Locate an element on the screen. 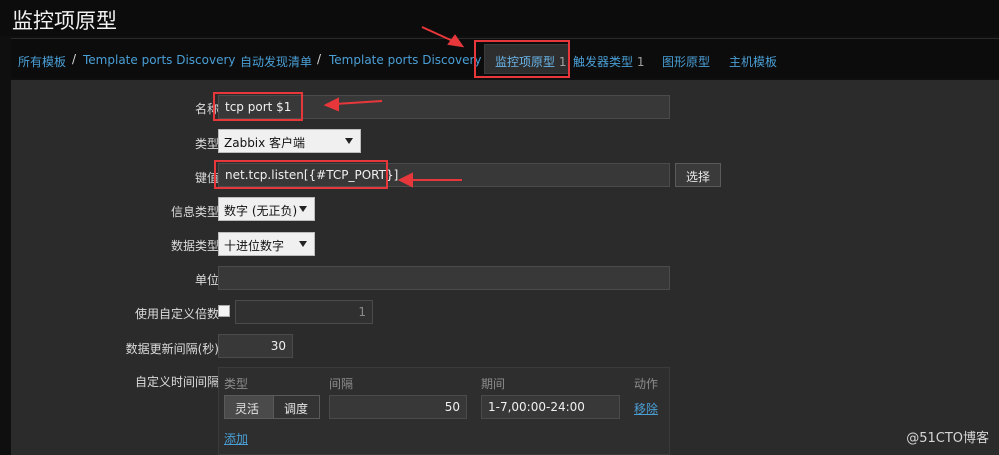 Image resolution: width=999 pixels, height=455 pixels. custom-multiplier-label: 使用自定义倍数 is located at coordinates (176, 314).